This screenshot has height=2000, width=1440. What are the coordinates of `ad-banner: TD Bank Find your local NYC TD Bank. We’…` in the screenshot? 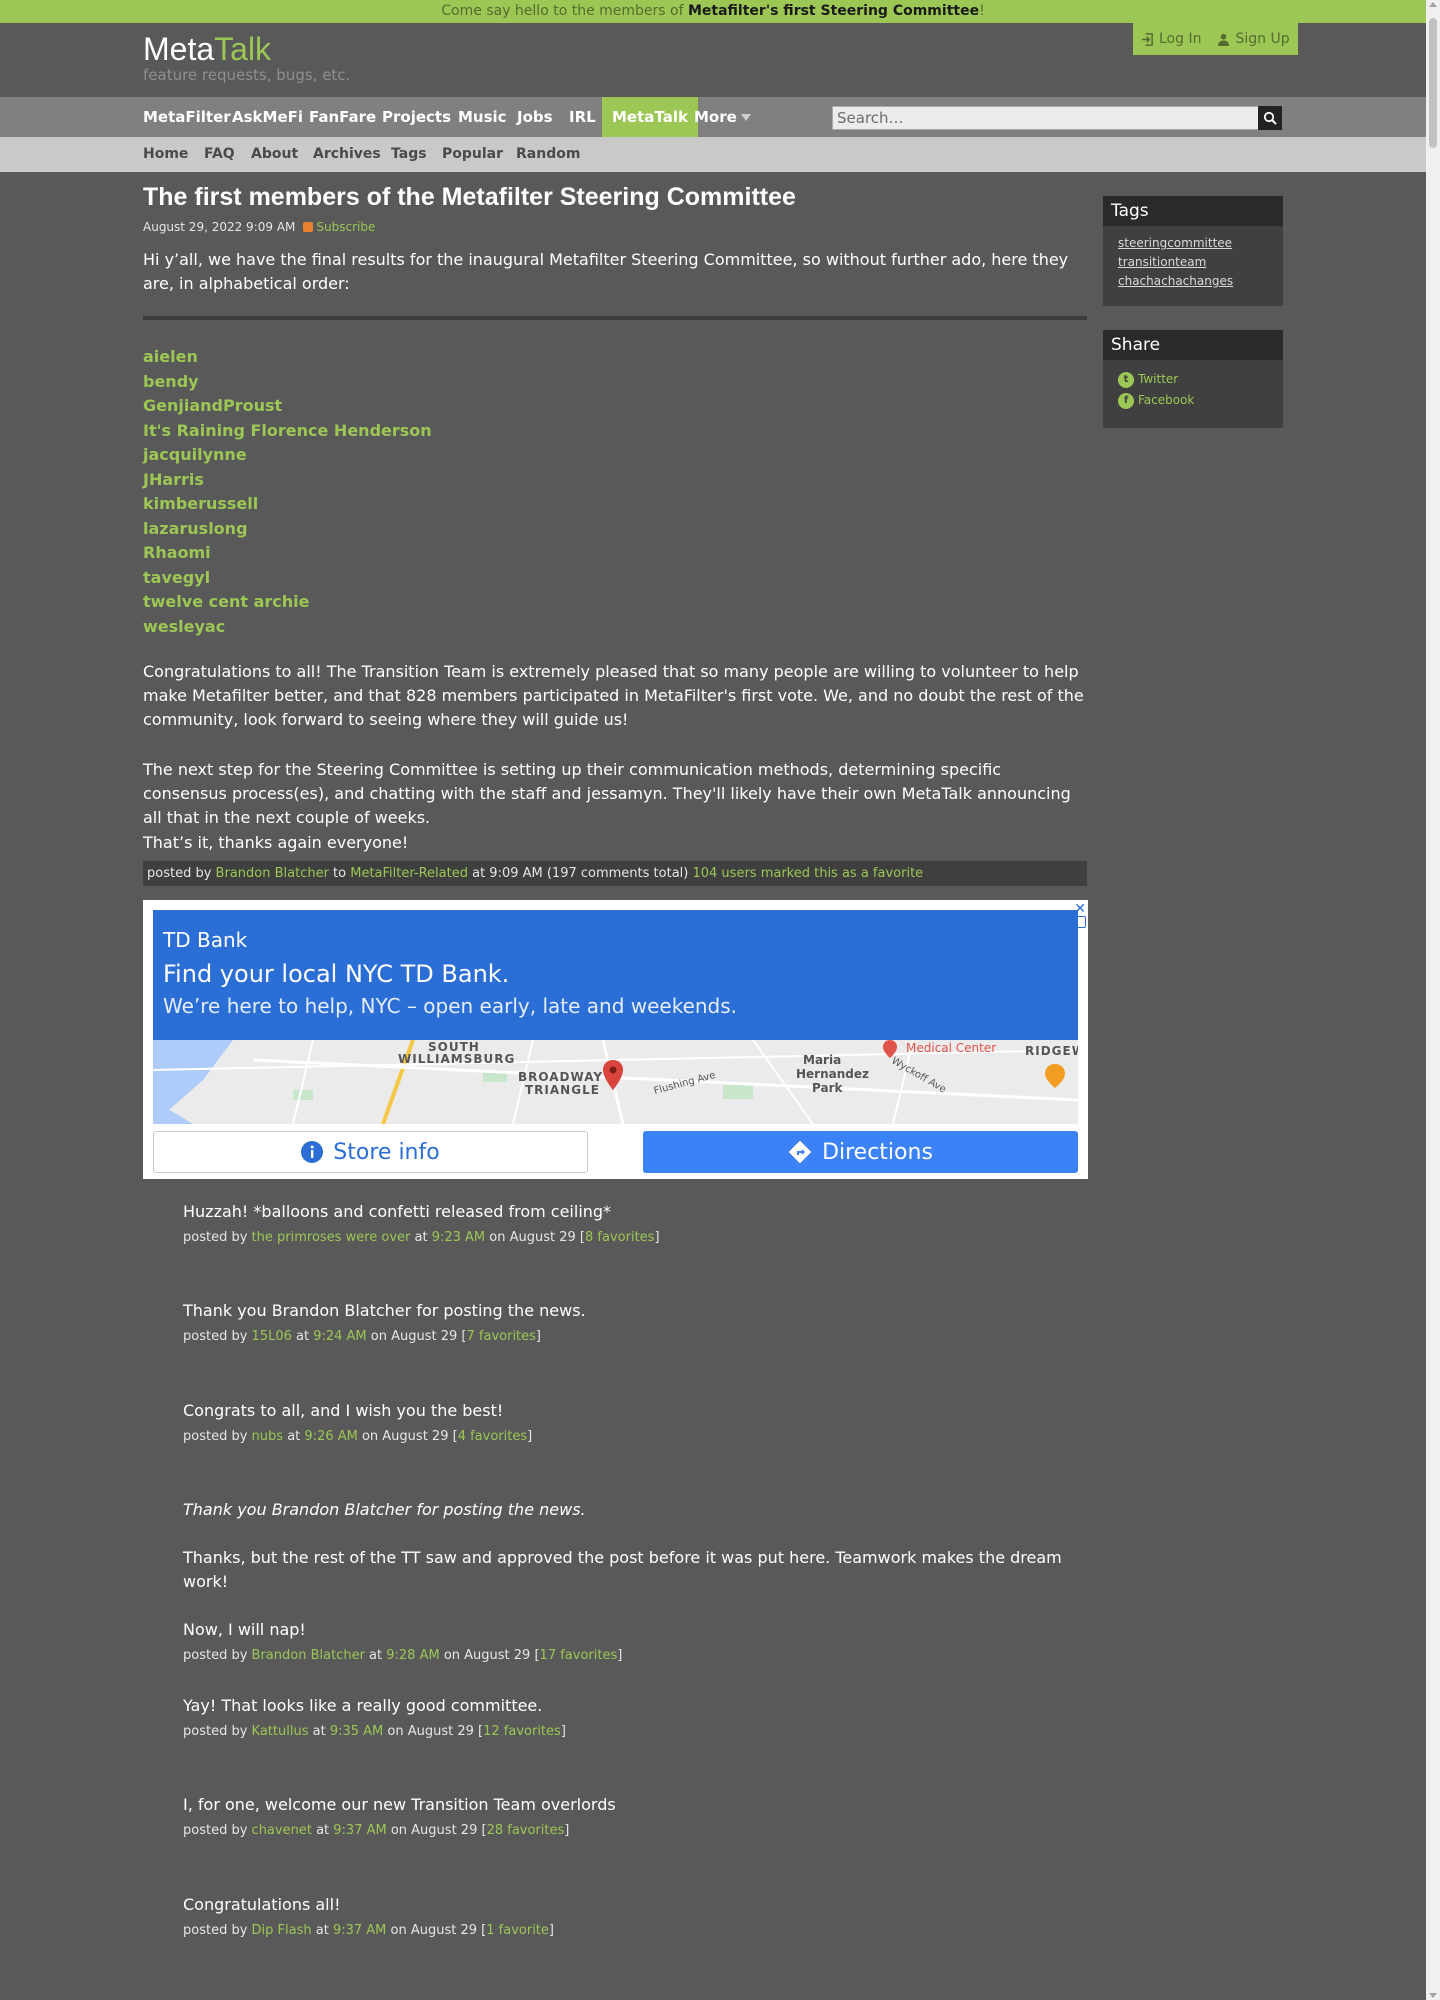 It's located at (615, 1039).